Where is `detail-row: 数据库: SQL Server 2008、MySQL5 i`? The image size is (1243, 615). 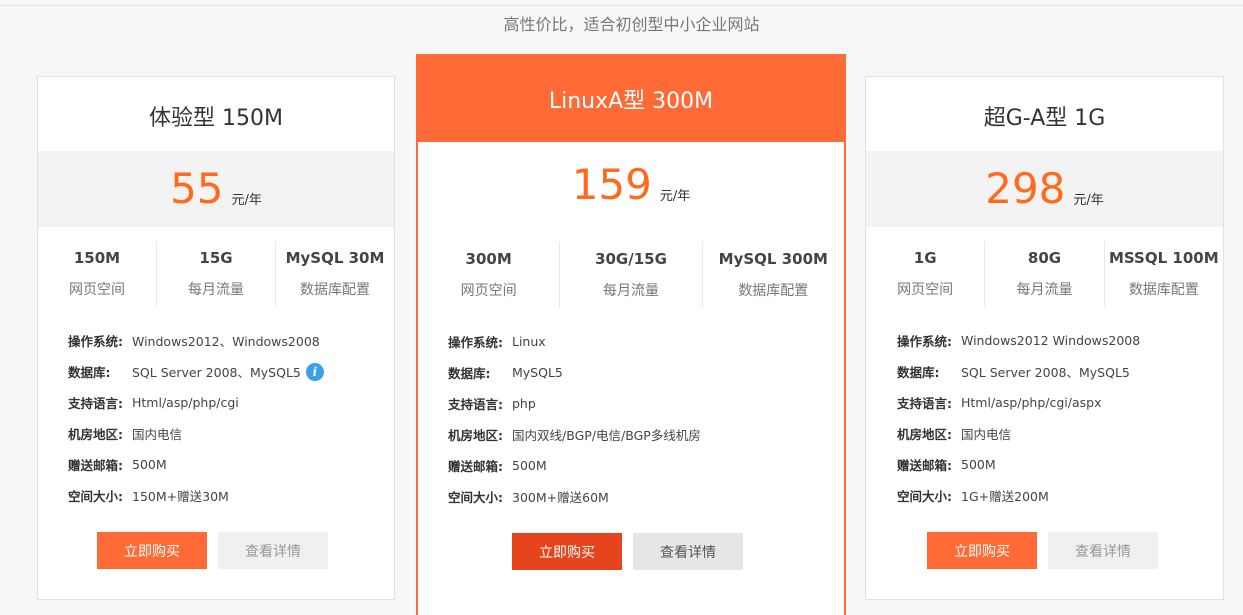 detail-row: 数据库: SQL Server 2008、MySQL5 i is located at coordinates (196, 371).